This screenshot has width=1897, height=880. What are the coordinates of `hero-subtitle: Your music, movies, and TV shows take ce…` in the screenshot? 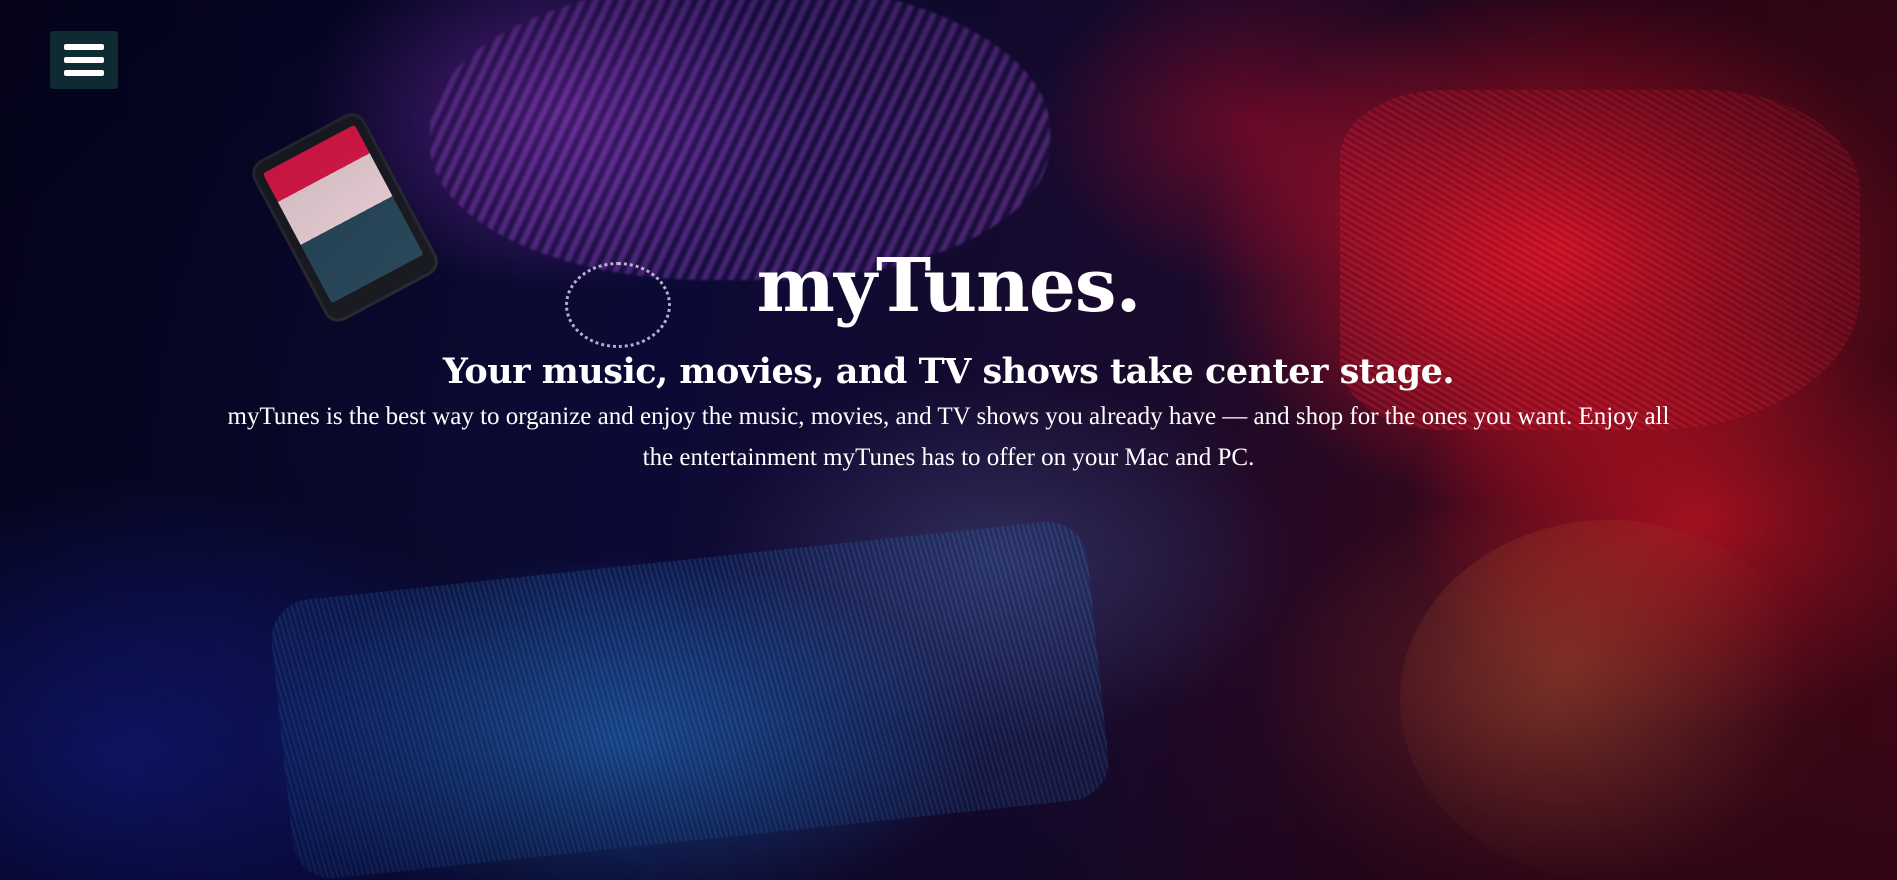 It's located at (948, 371).